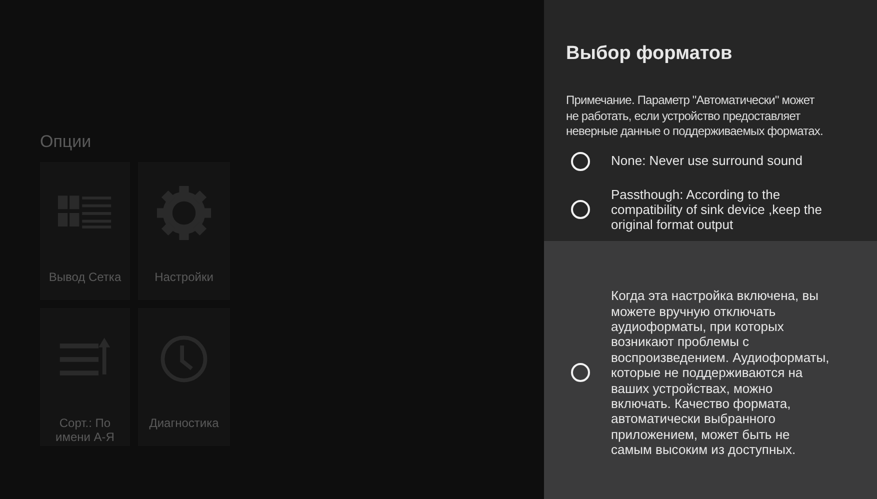 The image size is (877, 499). I want to click on option-tile: Диагностика, so click(184, 377).